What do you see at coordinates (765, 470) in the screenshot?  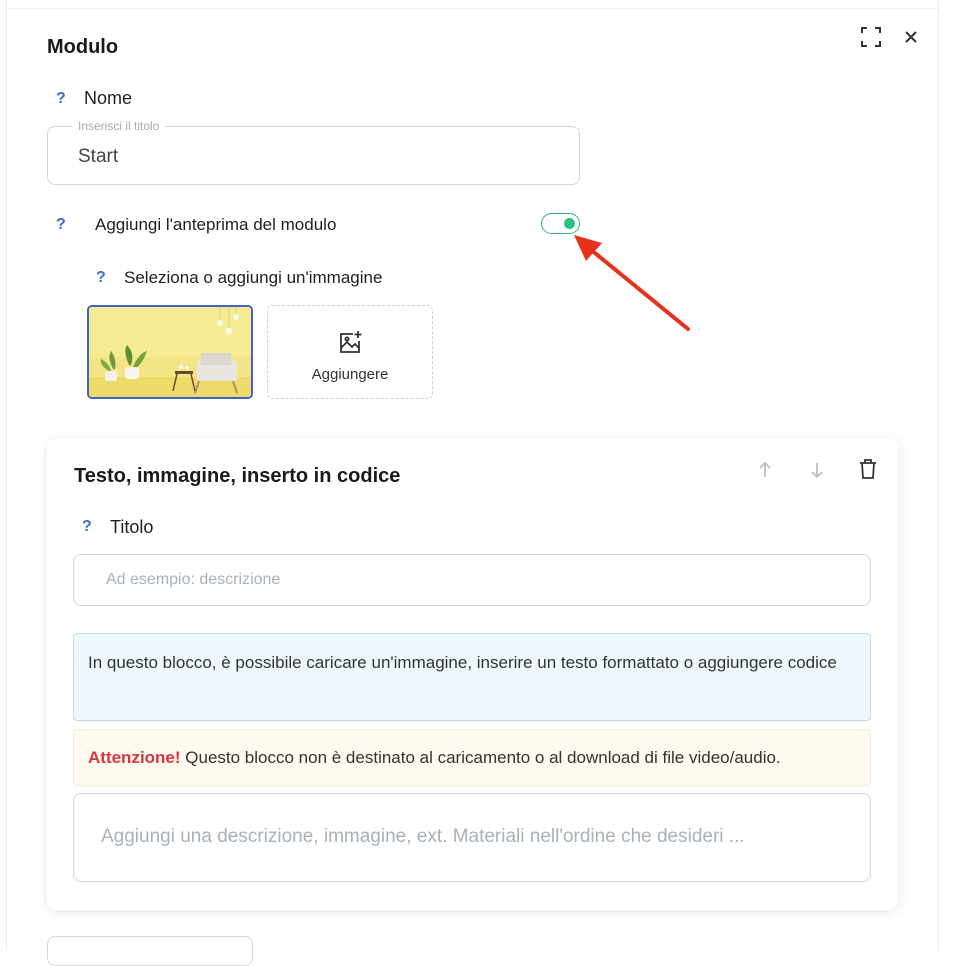 I see `move-up-icon` at bounding box center [765, 470].